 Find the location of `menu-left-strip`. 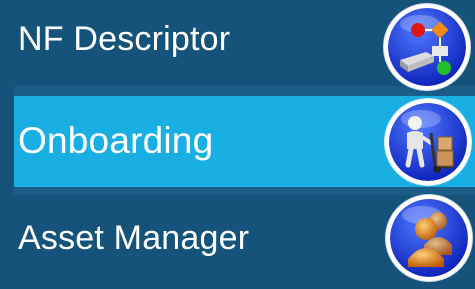

menu-left-strip is located at coordinates (7, 140).